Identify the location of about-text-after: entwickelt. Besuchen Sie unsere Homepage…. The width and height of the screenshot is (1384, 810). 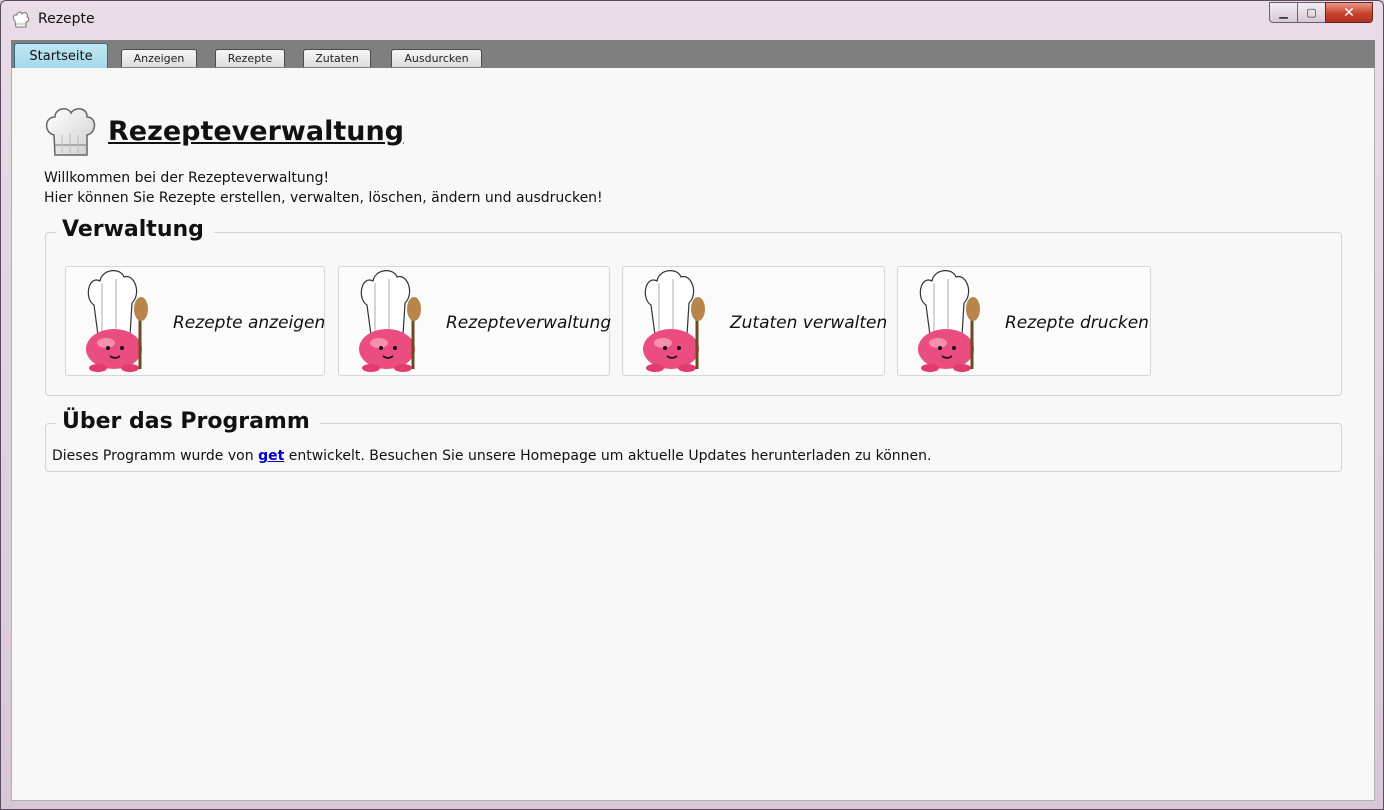
(608, 456).